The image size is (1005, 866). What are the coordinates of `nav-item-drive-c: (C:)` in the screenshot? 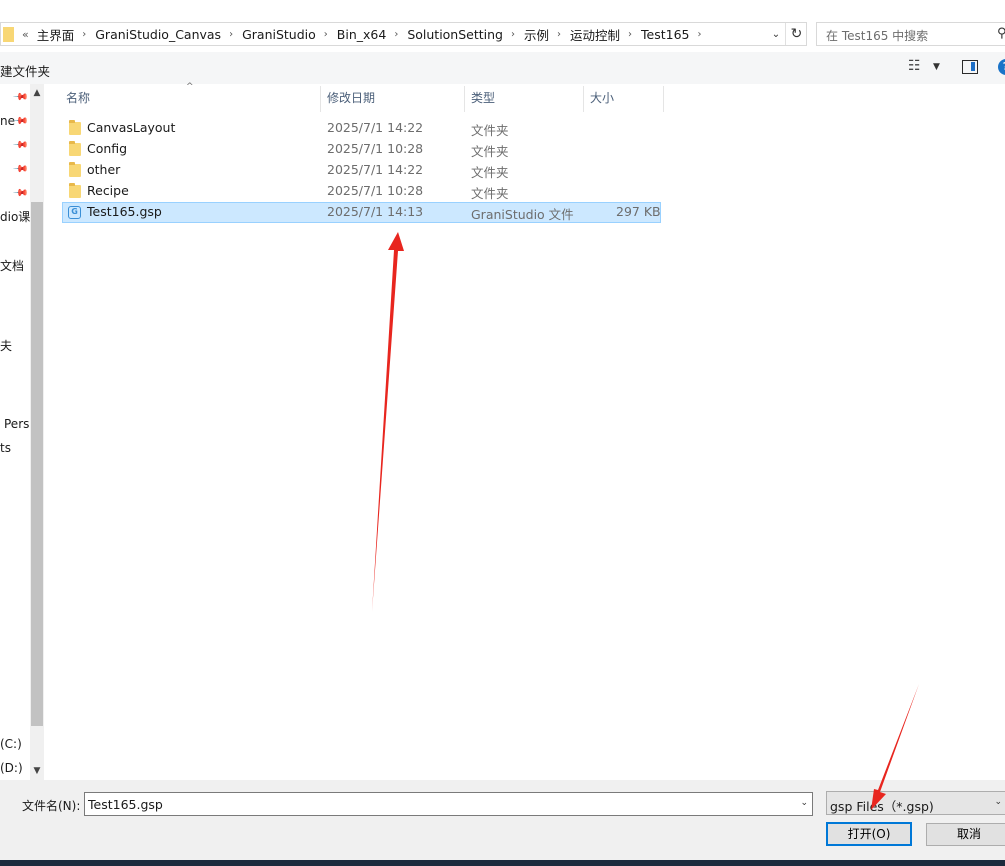 It's located at (11, 744).